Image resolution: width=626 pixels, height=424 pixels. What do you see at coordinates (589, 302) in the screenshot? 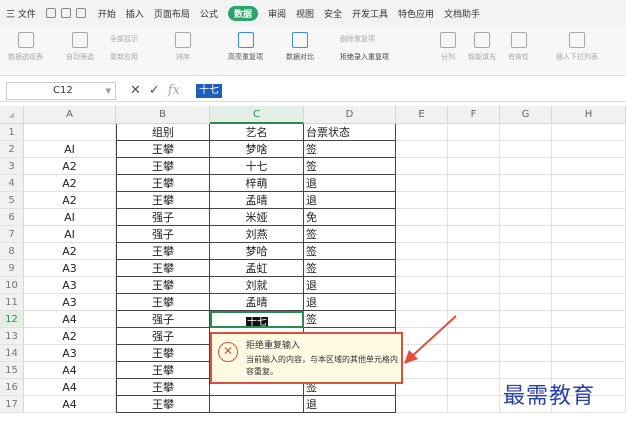
I see `cell-H11` at bounding box center [589, 302].